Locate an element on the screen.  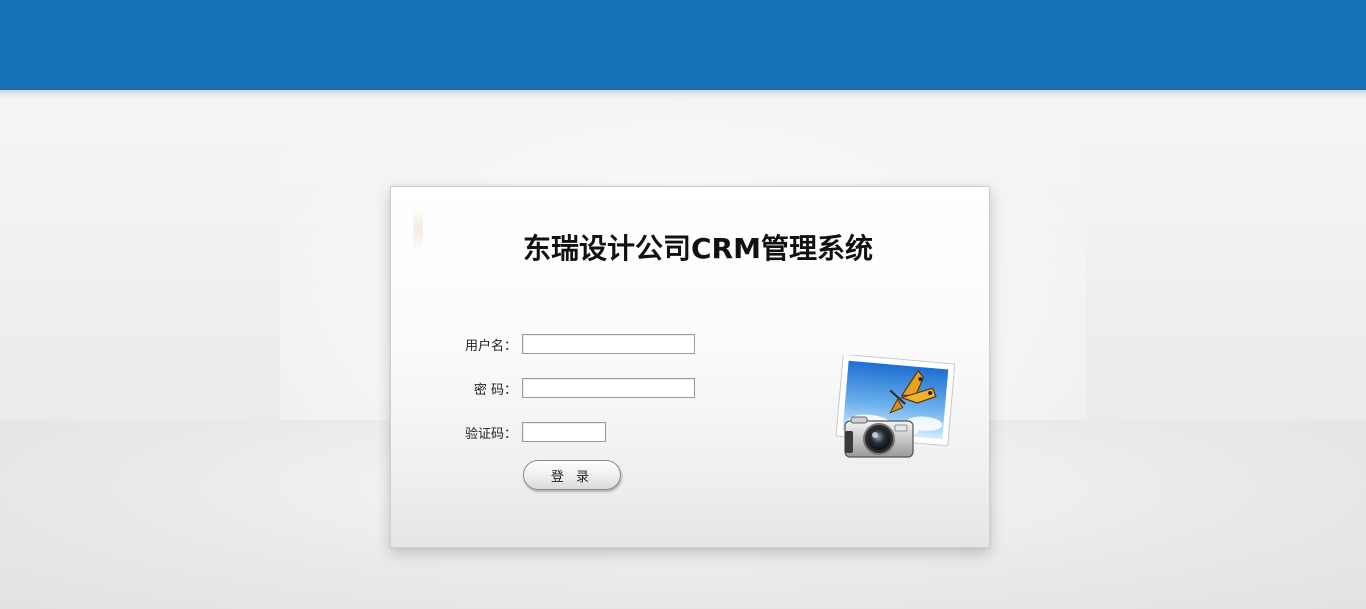
username-row: 用户名： is located at coordinates (575, 344).